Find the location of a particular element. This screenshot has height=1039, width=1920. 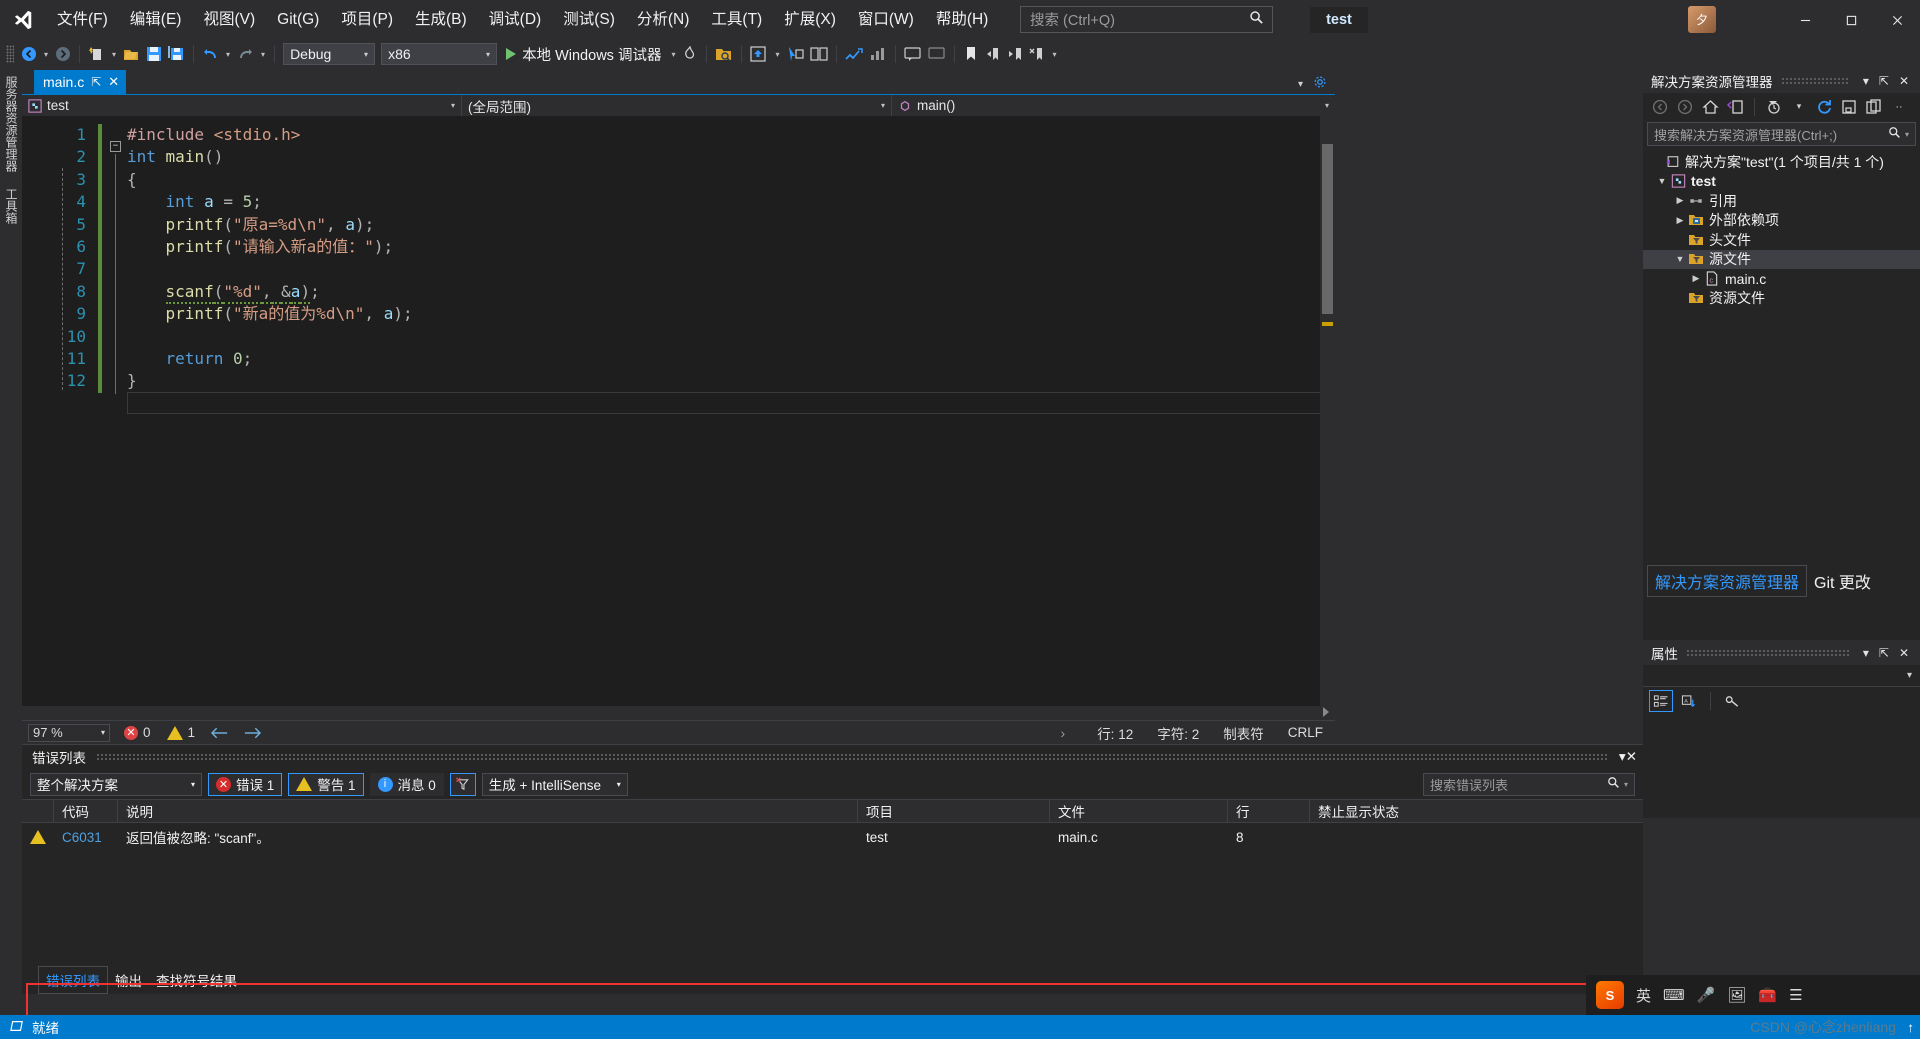

menu-item-view: 视图(V) is located at coordinates (229, 20).